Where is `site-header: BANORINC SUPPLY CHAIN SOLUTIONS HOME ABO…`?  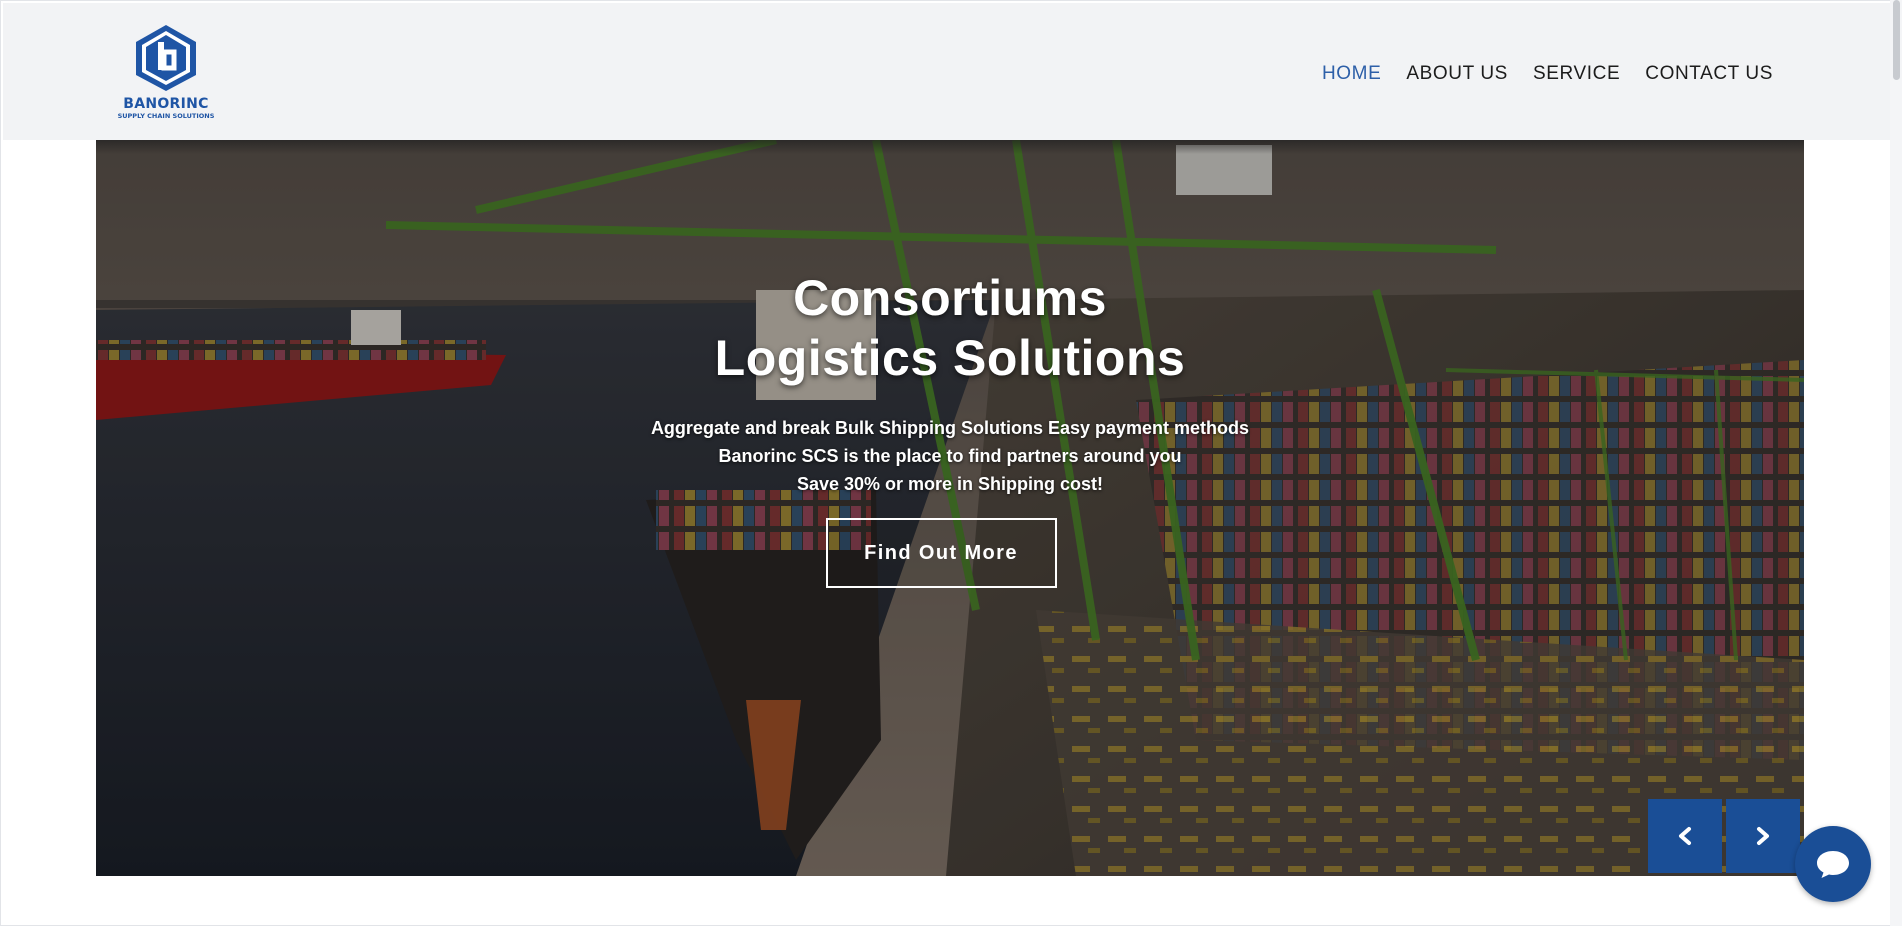 site-header: BANORINC SUPPLY CHAIN SOLUTIONS HOME ABO… is located at coordinates (948, 71).